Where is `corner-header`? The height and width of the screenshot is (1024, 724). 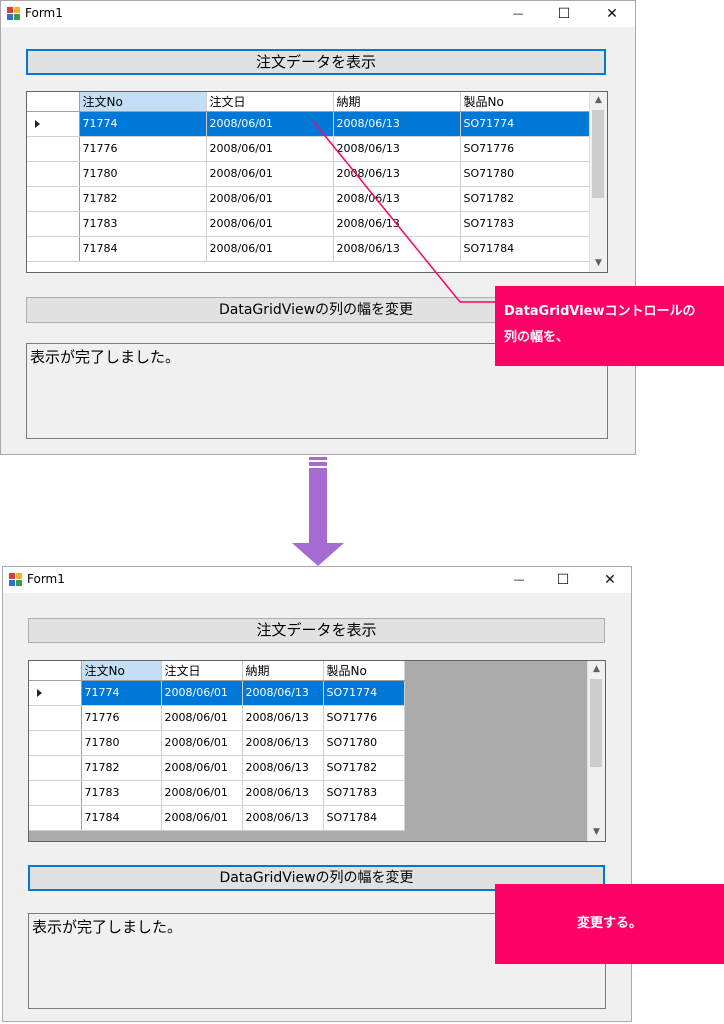
corner-header is located at coordinates (53, 102).